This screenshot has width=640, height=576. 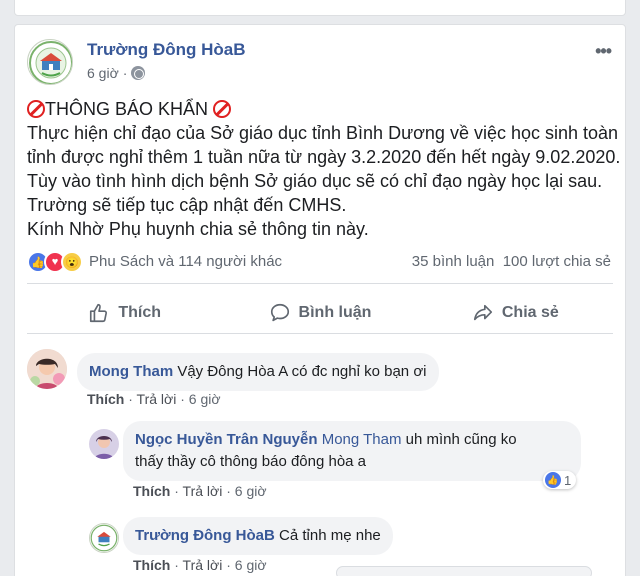 I want to click on share-button: Chia sẻ, so click(x=515, y=313).